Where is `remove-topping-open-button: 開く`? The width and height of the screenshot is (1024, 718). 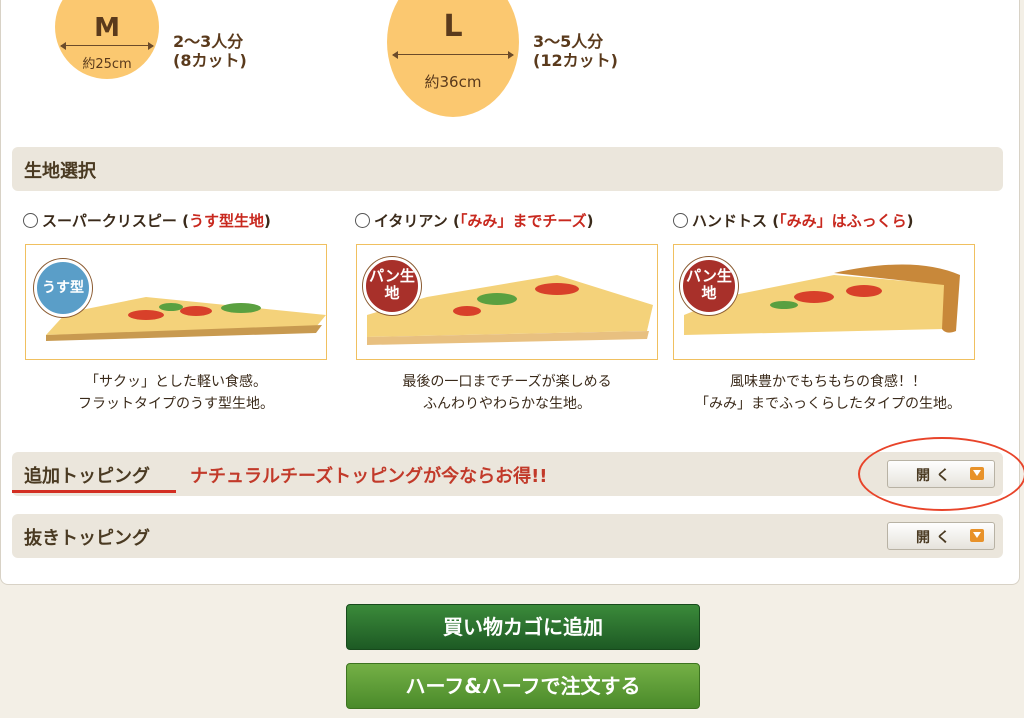 remove-topping-open-button: 開く is located at coordinates (941, 536).